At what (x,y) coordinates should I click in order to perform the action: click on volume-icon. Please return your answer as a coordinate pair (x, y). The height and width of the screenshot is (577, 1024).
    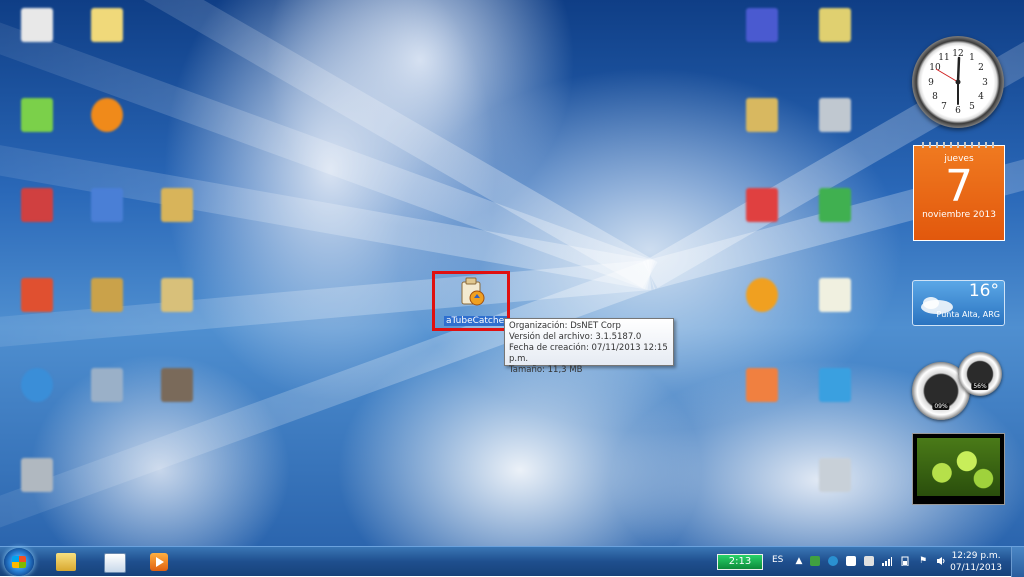
    Looking at the image, I should click on (941, 561).